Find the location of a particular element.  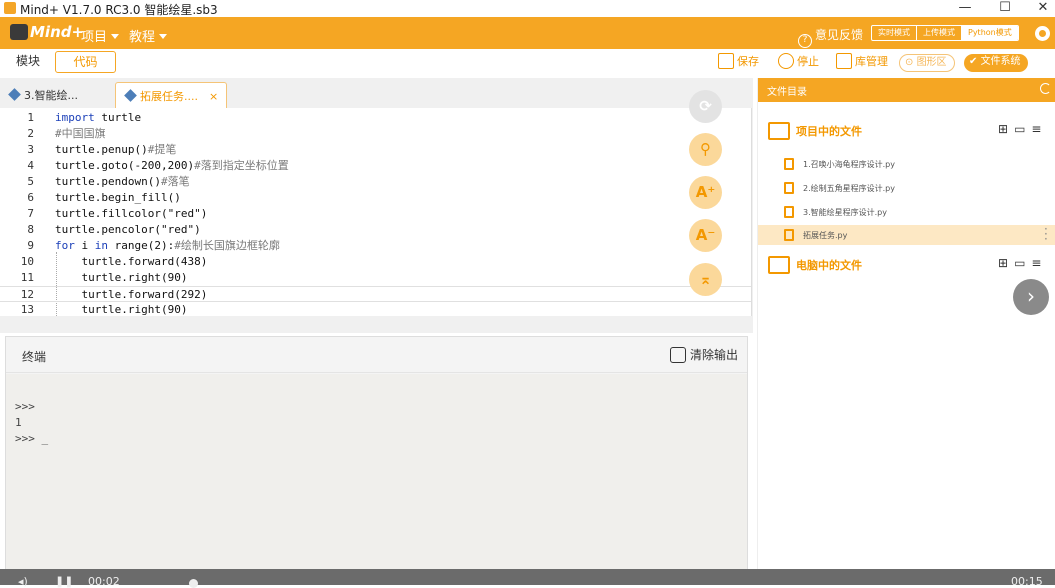

font-increase-icon: A⁺ is located at coordinates (705, 192).